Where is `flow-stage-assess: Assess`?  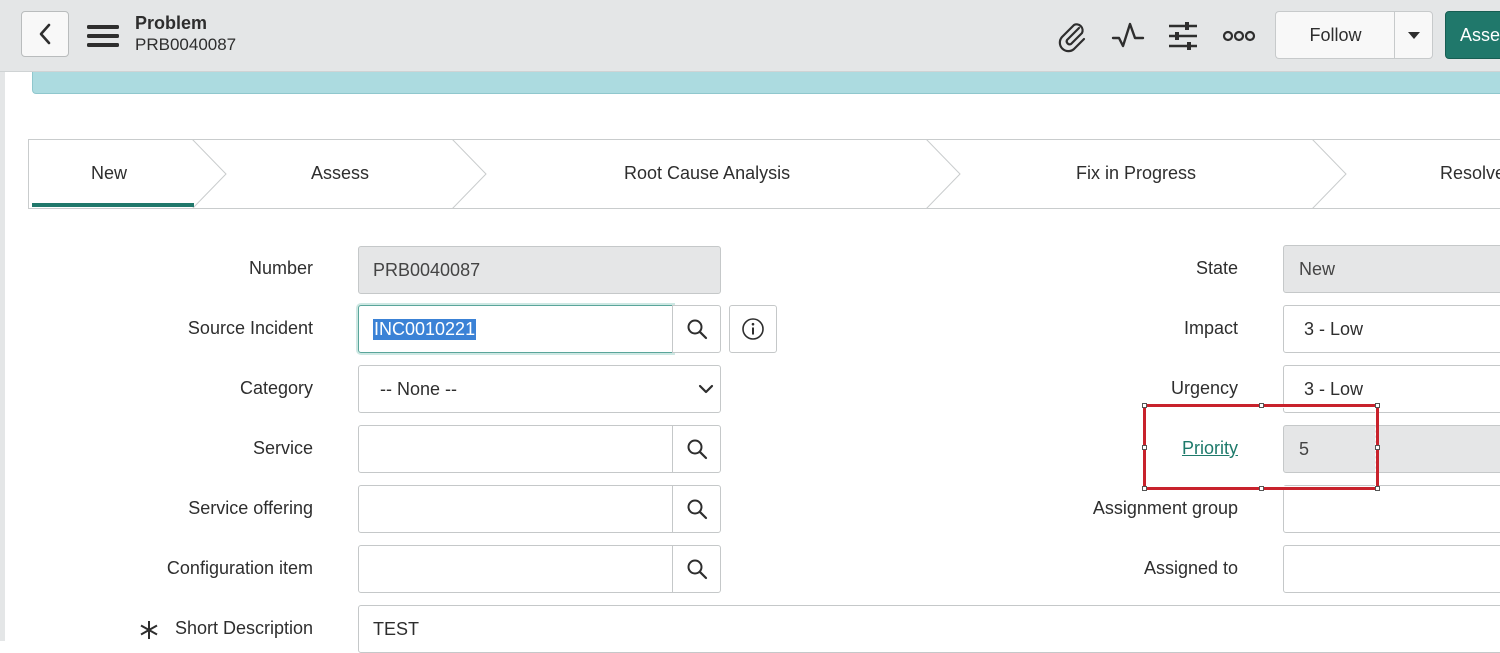 flow-stage-assess: Assess is located at coordinates (340, 173).